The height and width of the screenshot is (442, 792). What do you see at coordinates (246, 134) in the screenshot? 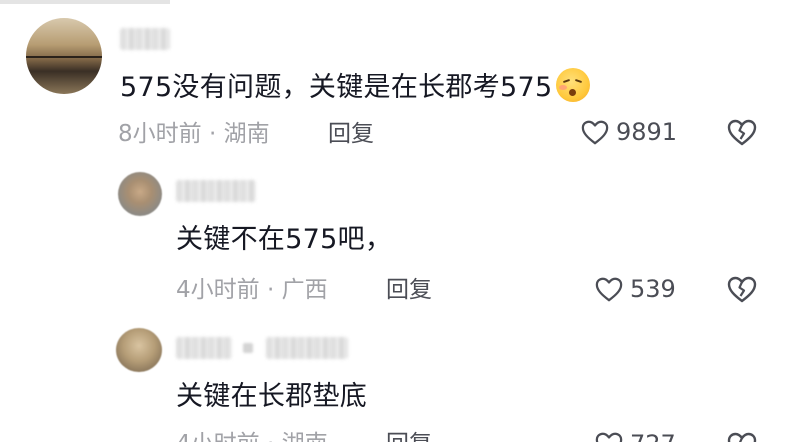
I see `comment-location: 湖南` at bounding box center [246, 134].